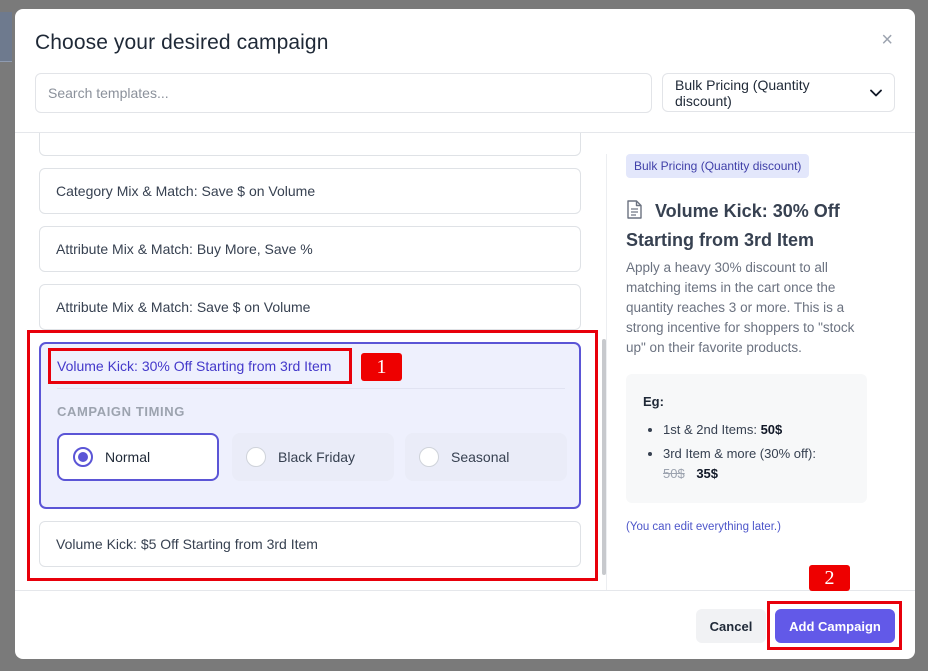 This screenshot has width=928, height=671. I want to click on template-label: Attribute Mix & Match: Buy More, Save %, so click(184, 249).